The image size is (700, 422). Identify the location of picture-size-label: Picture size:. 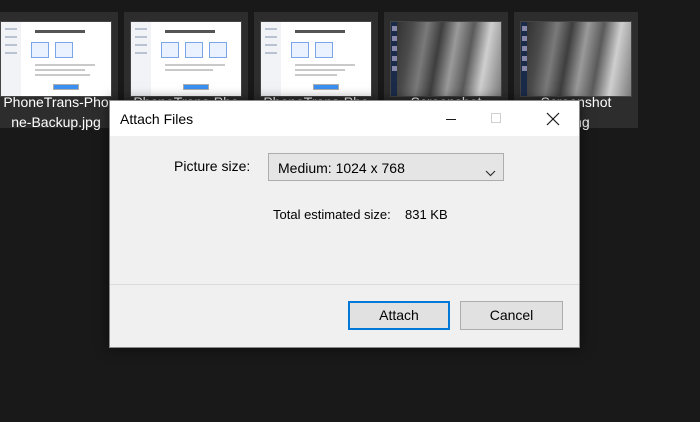
(212, 166).